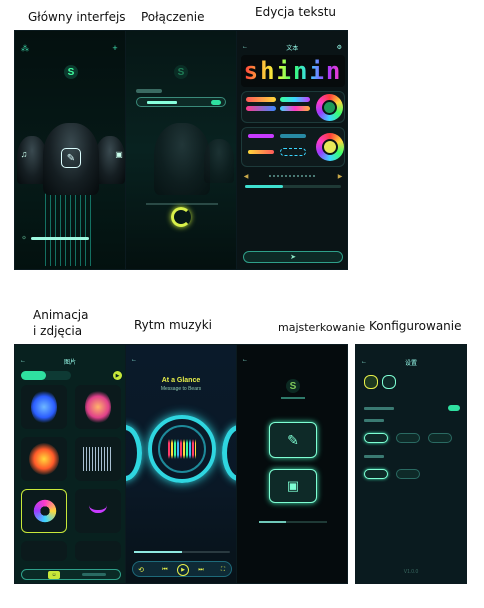  What do you see at coordinates (94, 574) in the screenshot?
I see `diy-button` at bounding box center [94, 574].